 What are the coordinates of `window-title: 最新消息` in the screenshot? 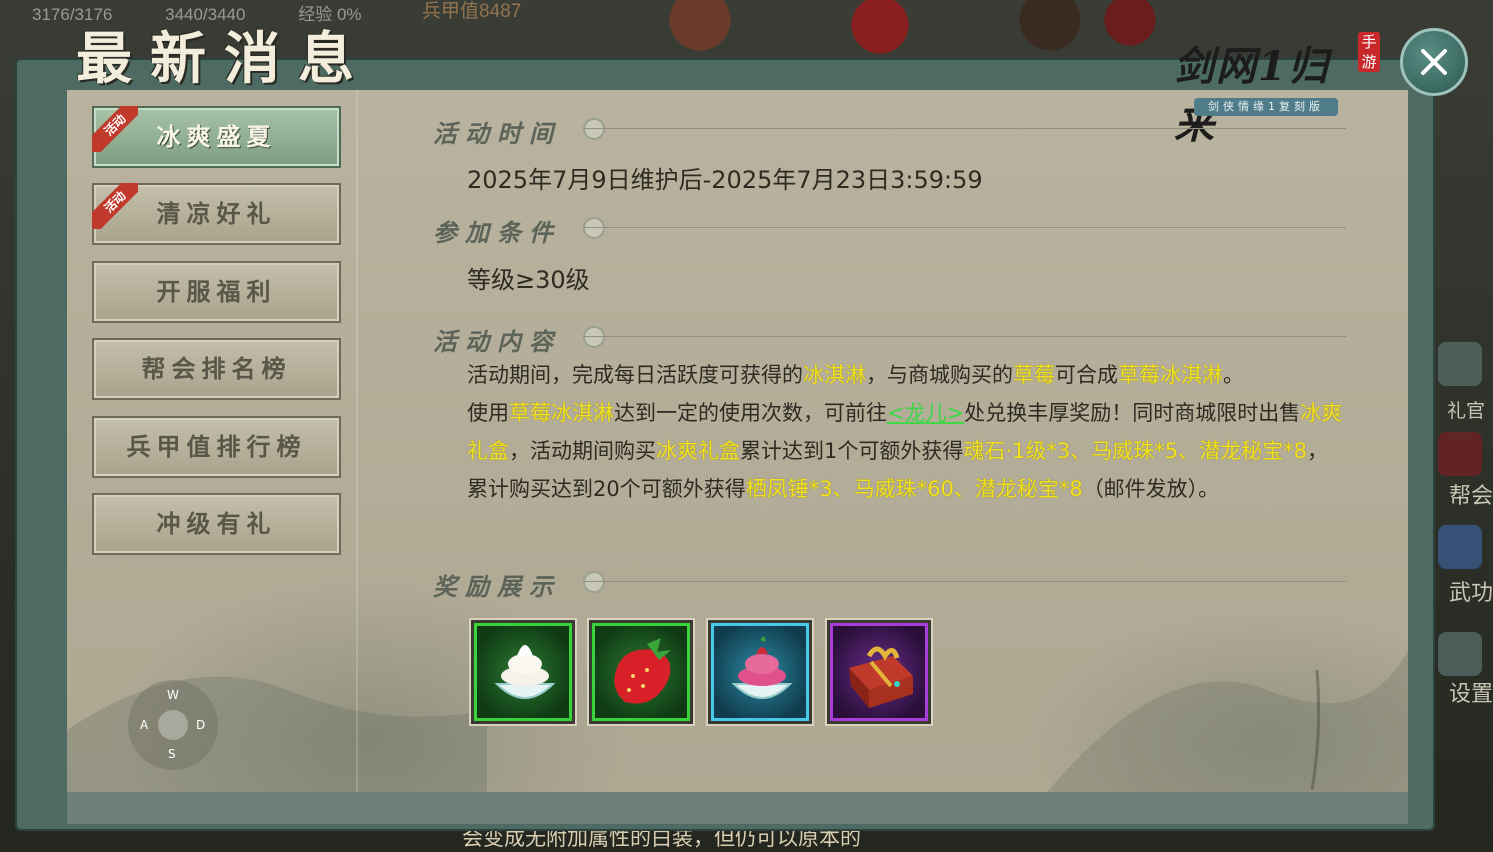 It's located at (224, 59).